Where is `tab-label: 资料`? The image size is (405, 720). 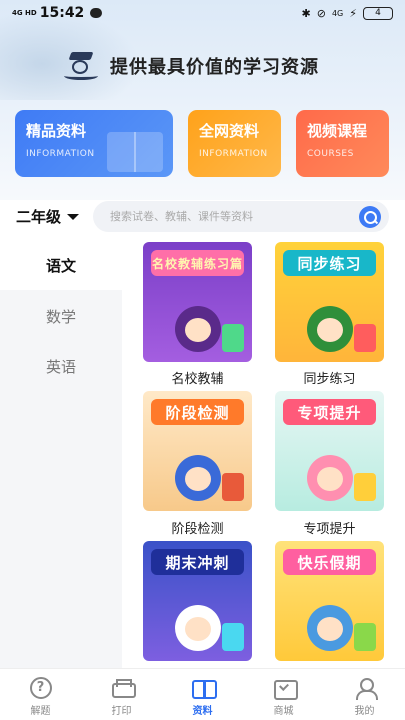 tab-label: 资料 is located at coordinates (202, 711).